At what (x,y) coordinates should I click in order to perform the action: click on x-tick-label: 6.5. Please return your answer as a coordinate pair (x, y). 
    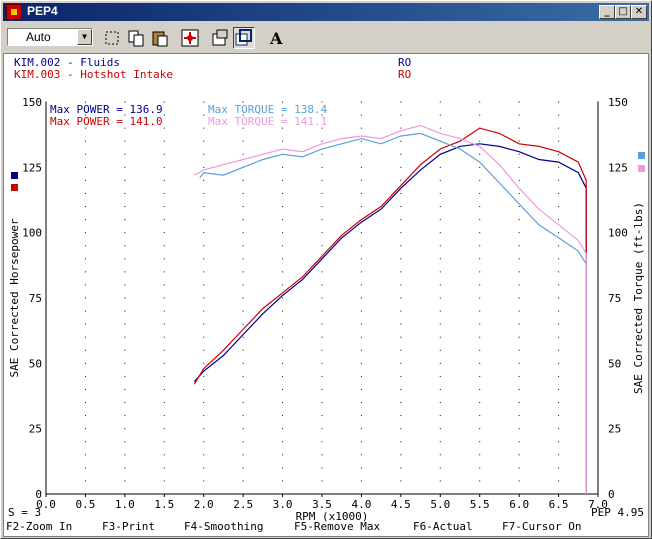
    Looking at the image, I should click on (559, 504).